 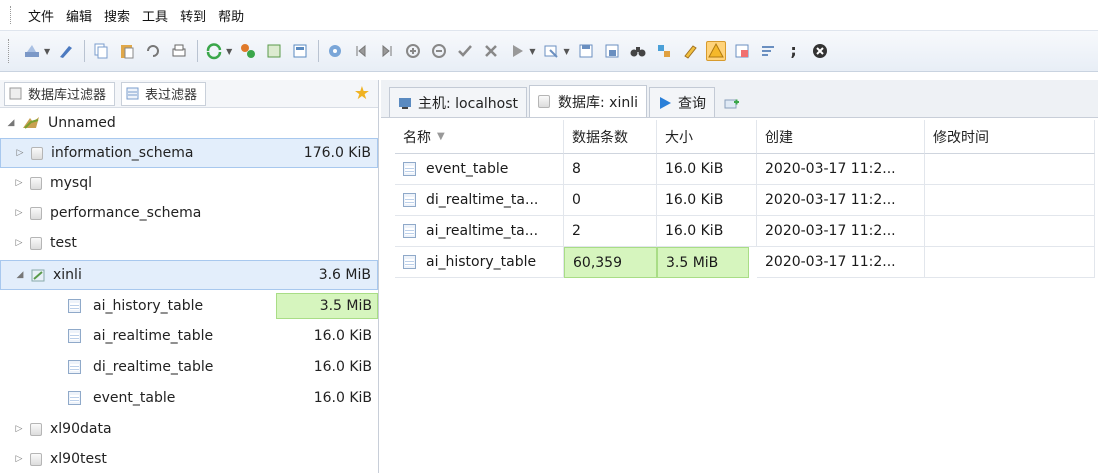 What do you see at coordinates (586, 51) in the screenshot?
I see `save-icon` at bounding box center [586, 51].